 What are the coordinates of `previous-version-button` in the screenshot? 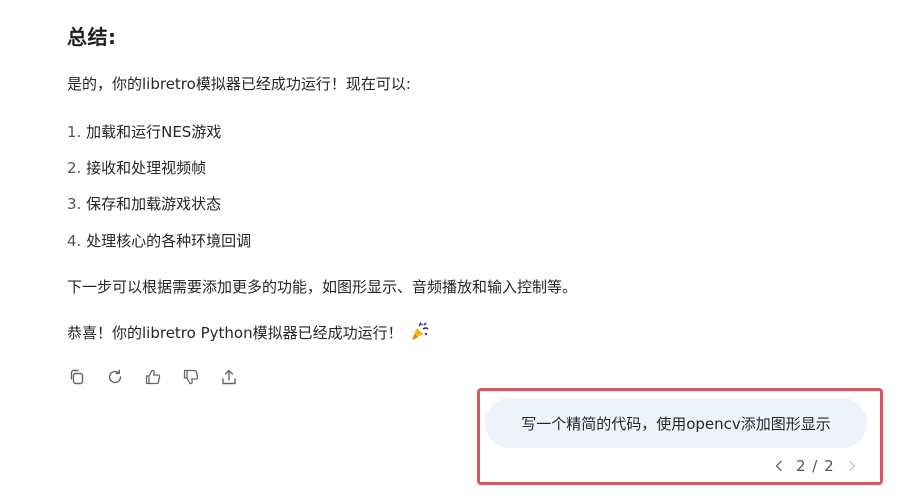 It's located at (779, 466).